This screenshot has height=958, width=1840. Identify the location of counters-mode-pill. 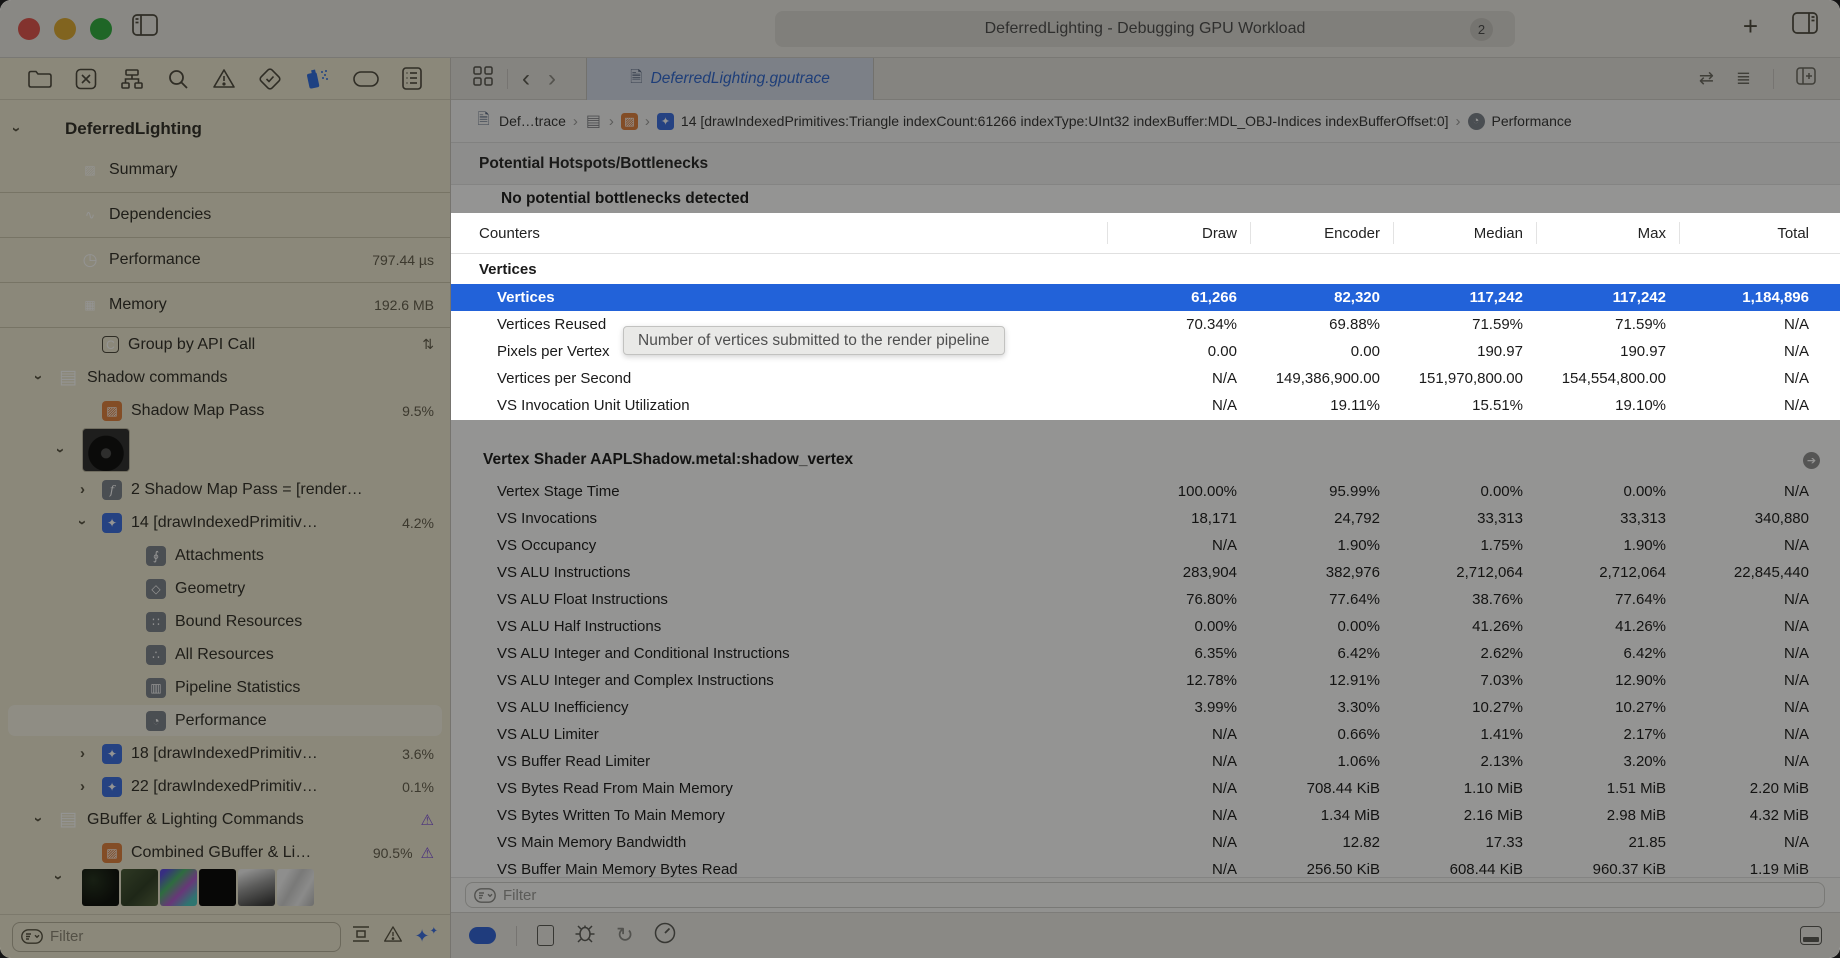
(482, 935).